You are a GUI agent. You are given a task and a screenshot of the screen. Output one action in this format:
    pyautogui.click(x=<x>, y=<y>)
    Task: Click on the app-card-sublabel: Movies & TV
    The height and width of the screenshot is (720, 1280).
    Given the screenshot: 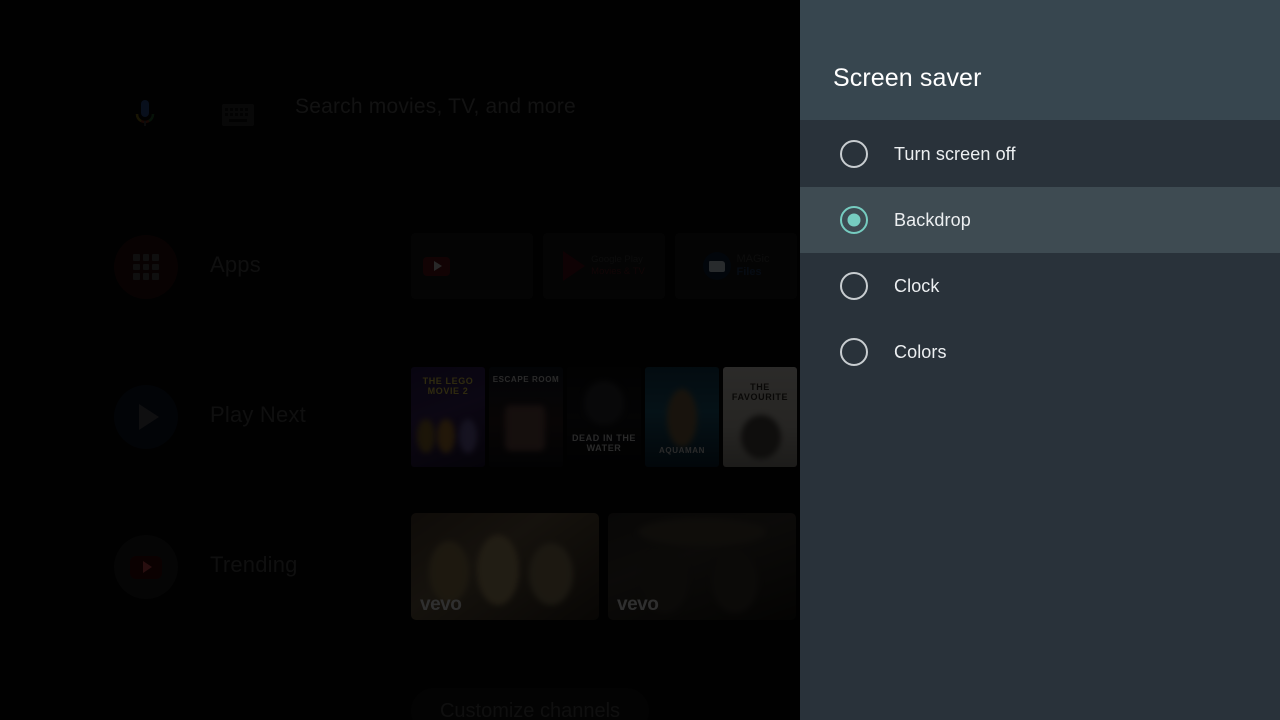 What is the action you would take?
    pyautogui.click(x=618, y=271)
    